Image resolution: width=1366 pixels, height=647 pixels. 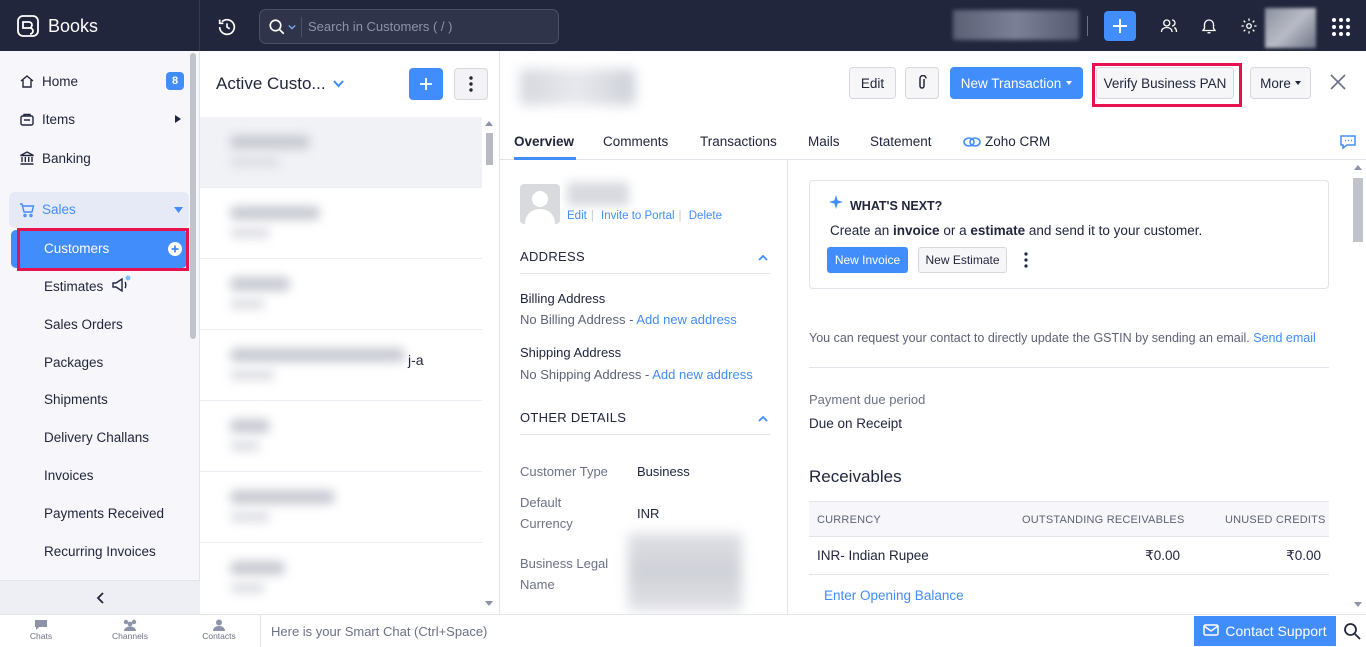 I want to click on sidebar-collapse-bar, so click(x=100, y=597).